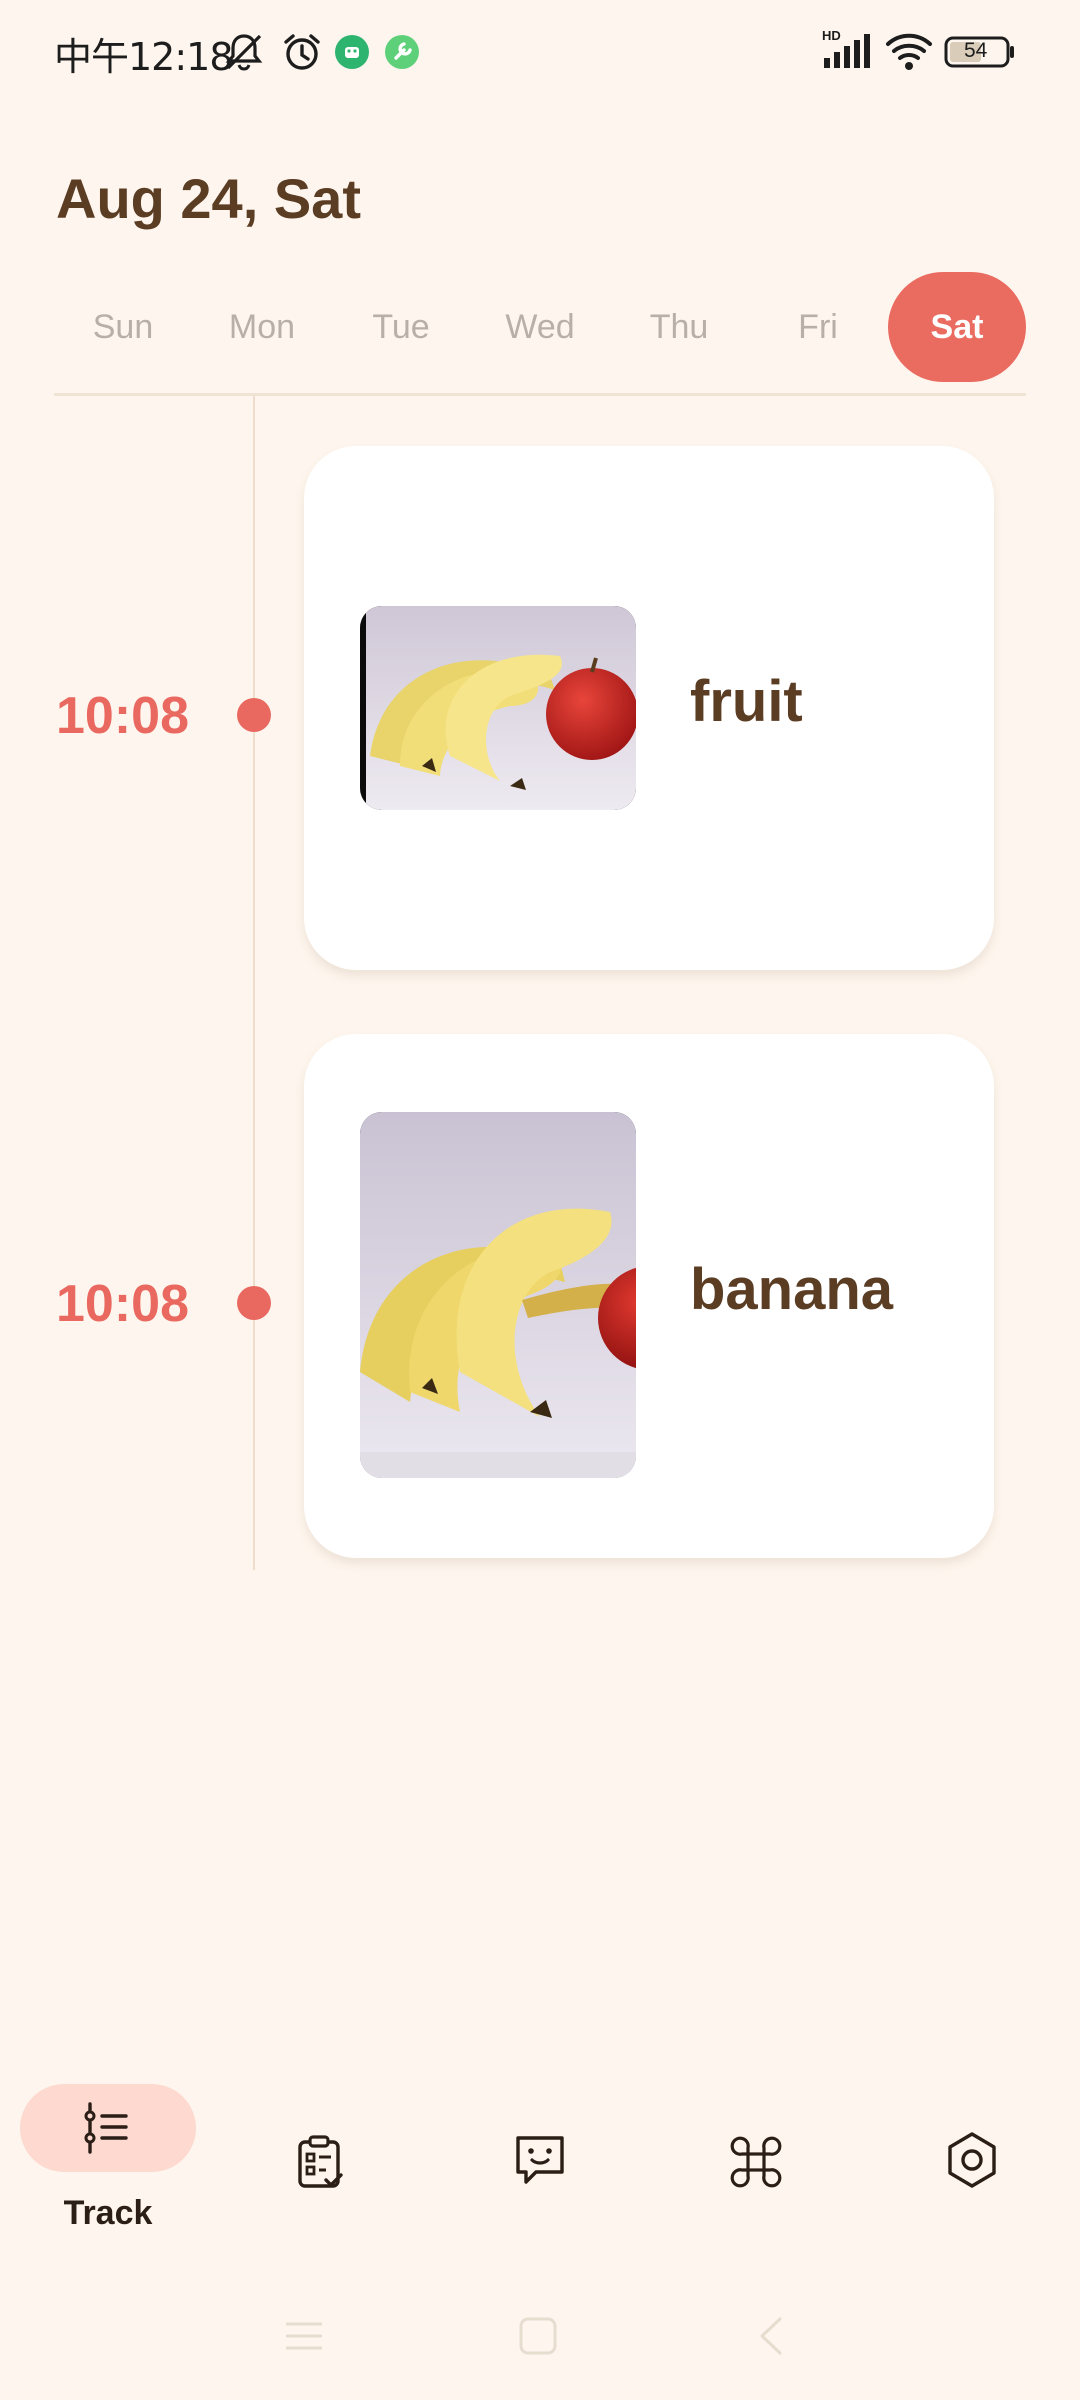 The width and height of the screenshot is (1080, 2400). Describe the element at coordinates (756, 2162) in the screenshot. I see `command-icon` at that location.